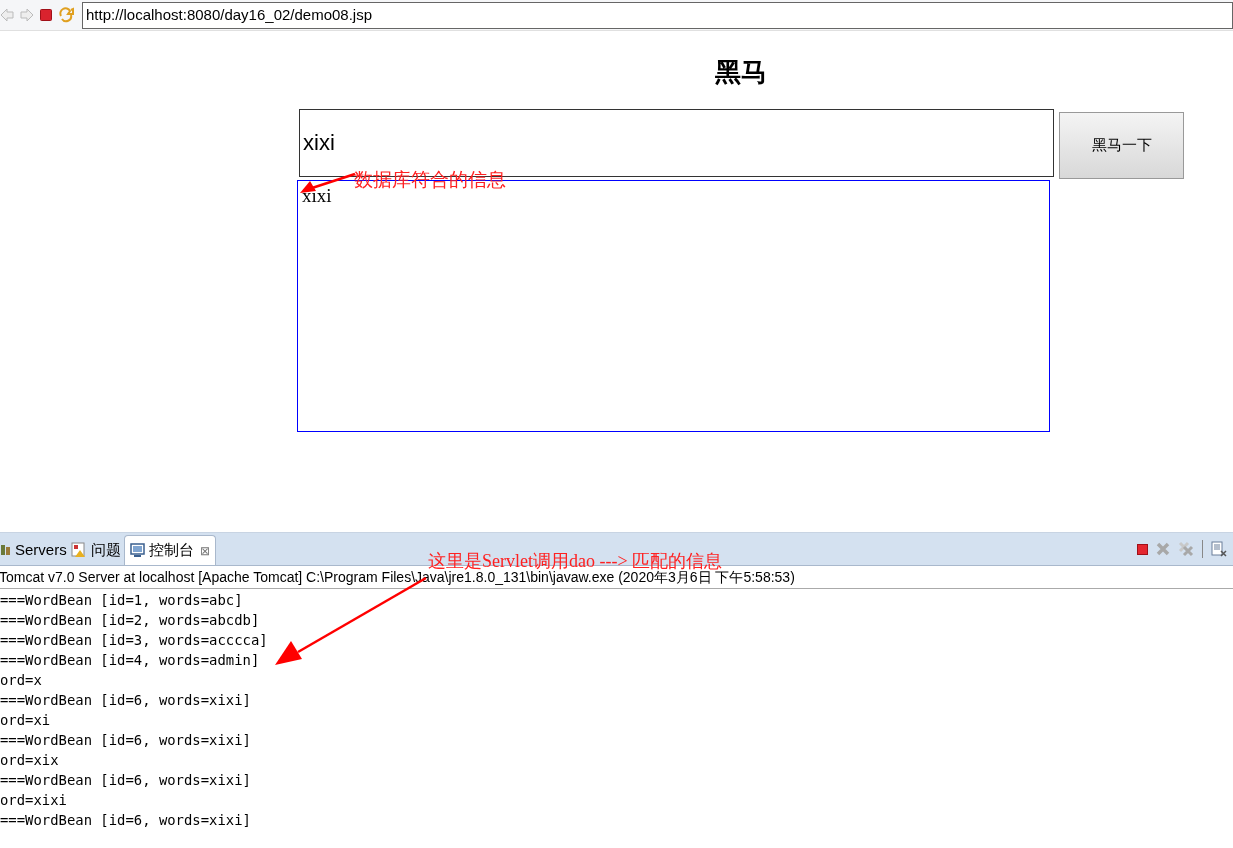  What do you see at coordinates (1121, 145) in the screenshot?
I see `search-button: 黑马一下` at bounding box center [1121, 145].